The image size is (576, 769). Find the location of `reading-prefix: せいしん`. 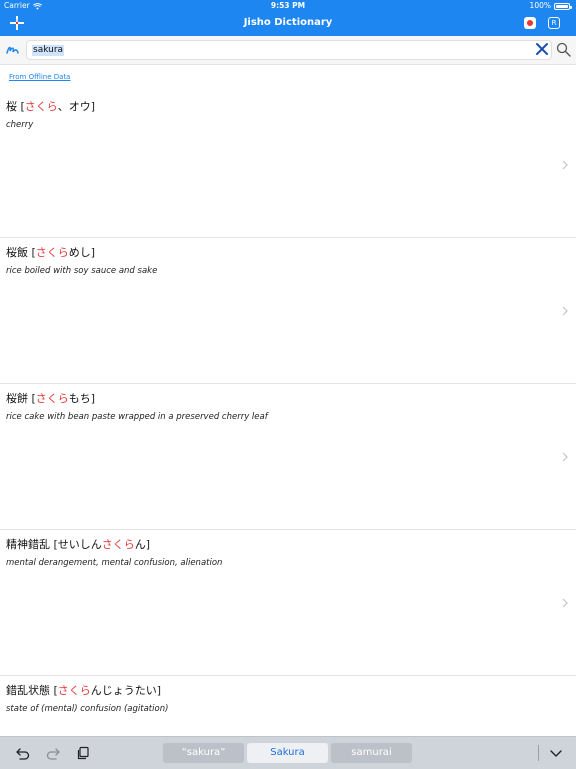

reading-prefix: せいしん is located at coordinates (79, 544).